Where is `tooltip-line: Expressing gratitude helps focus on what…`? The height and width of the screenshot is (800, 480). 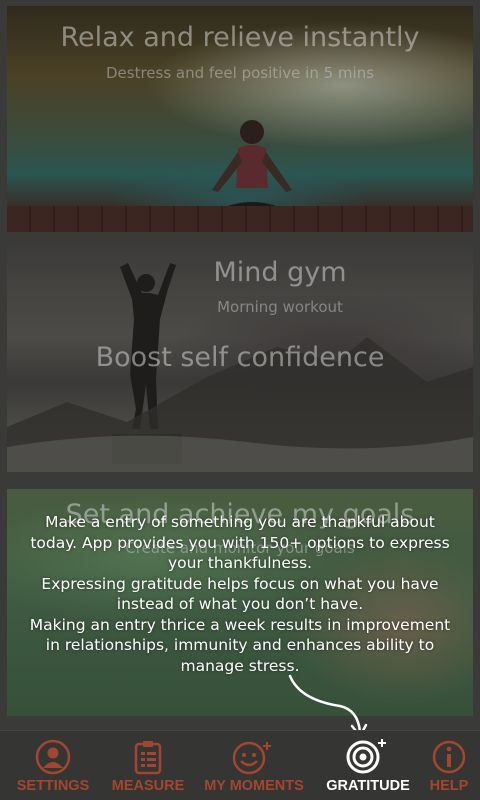 tooltip-line: Expressing gratitude helps focus on what… is located at coordinates (240, 583).